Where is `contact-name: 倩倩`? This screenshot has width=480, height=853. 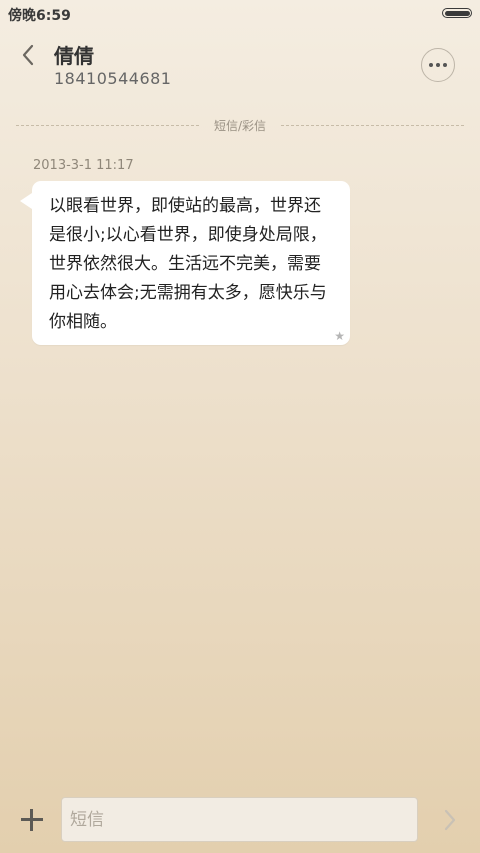 contact-name: 倩倩 is located at coordinates (74, 56).